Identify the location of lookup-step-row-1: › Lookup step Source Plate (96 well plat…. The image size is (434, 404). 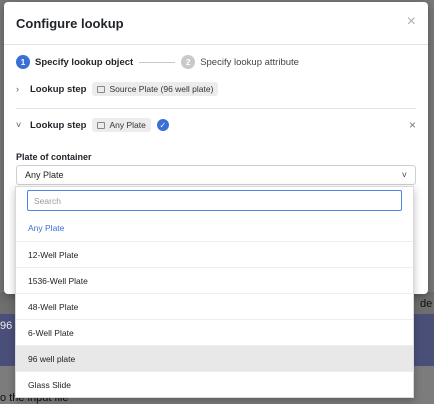
(216, 89).